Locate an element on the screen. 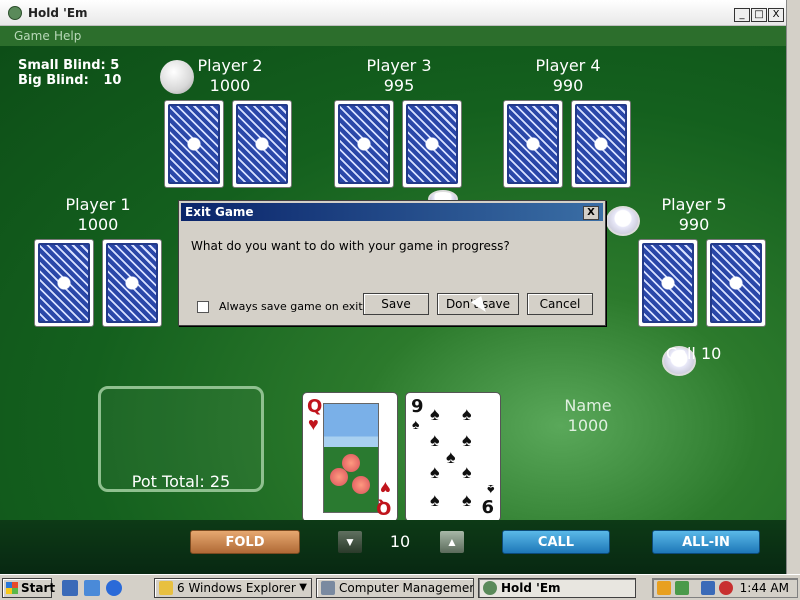 This screenshot has height=600, width=800. hand-card-nine-spades: 9 ♠ ♠ ♠ ♠ ♠ ♠ ♠ ♠ ♠ ♠ ♠ 6 is located at coordinates (453, 457).